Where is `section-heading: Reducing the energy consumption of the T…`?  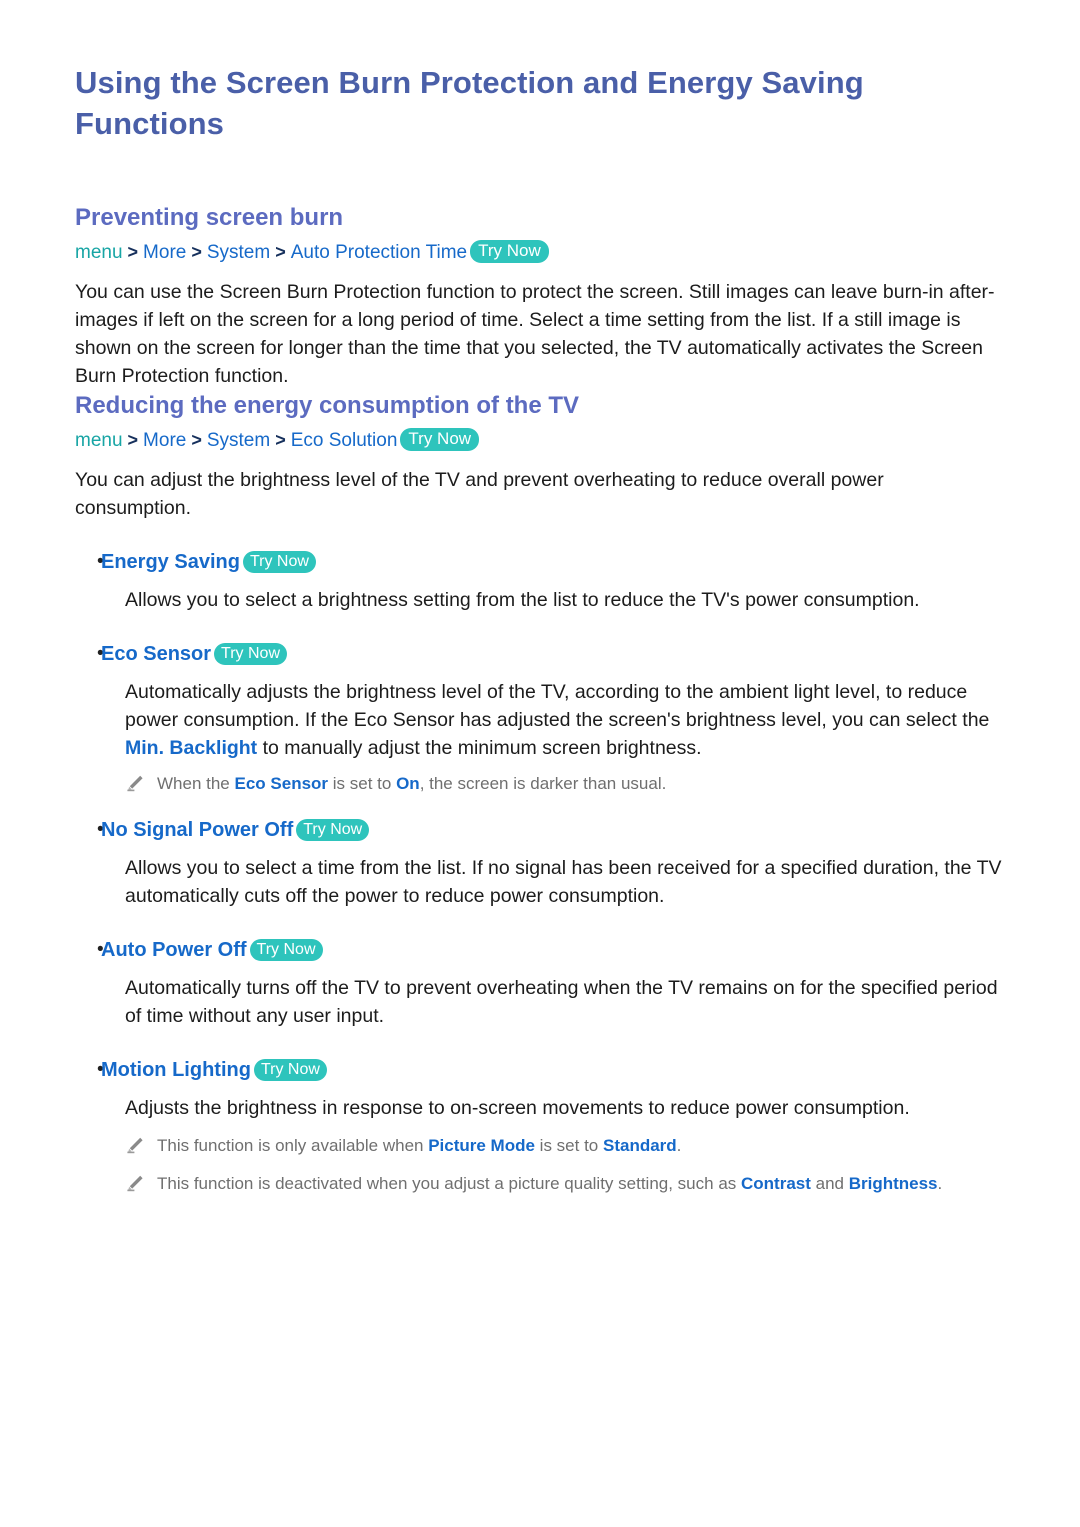
section-heading: Reducing the energy consumption of the T… is located at coordinates (327, 405).